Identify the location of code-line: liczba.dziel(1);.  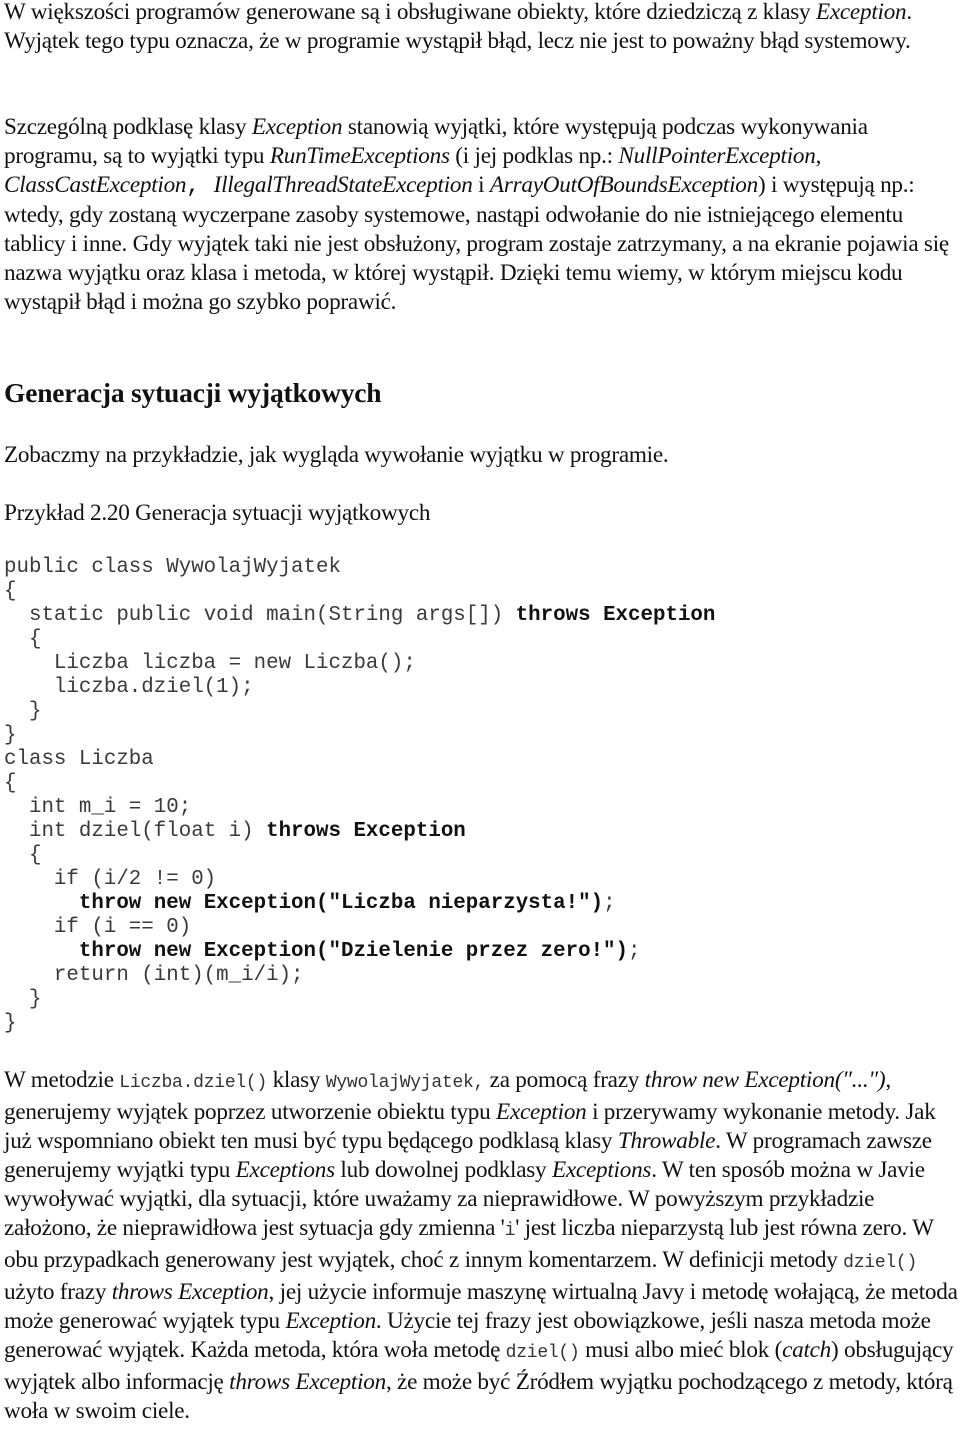
(359, 688).